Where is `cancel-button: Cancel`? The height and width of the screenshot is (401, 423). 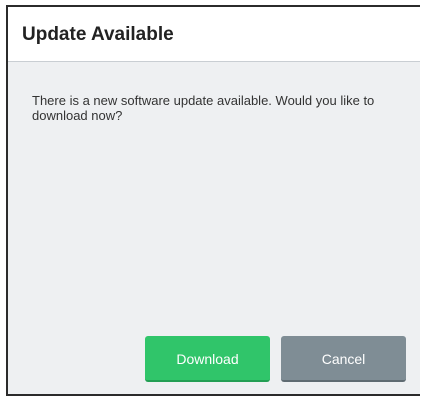
cancel-button: Cancel is located at coordinates (343, 359).